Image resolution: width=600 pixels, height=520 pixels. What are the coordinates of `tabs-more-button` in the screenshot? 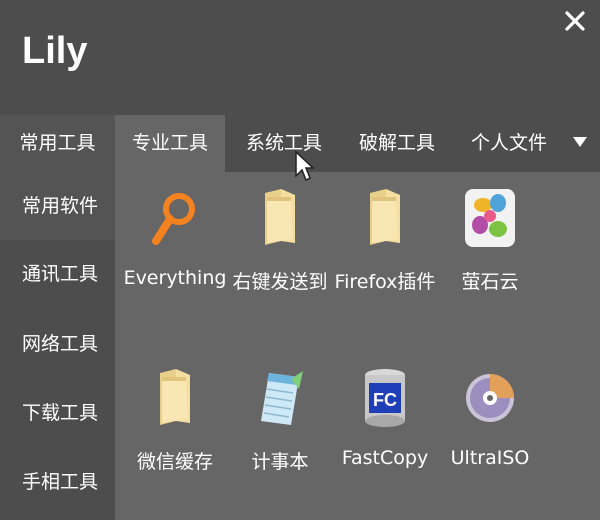 It's located at (580, 142).